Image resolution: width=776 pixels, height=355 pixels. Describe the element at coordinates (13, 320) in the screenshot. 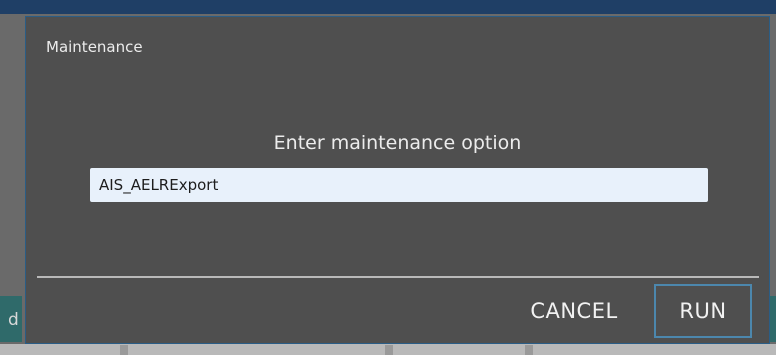

I see `background-partial-text: d` at that location.